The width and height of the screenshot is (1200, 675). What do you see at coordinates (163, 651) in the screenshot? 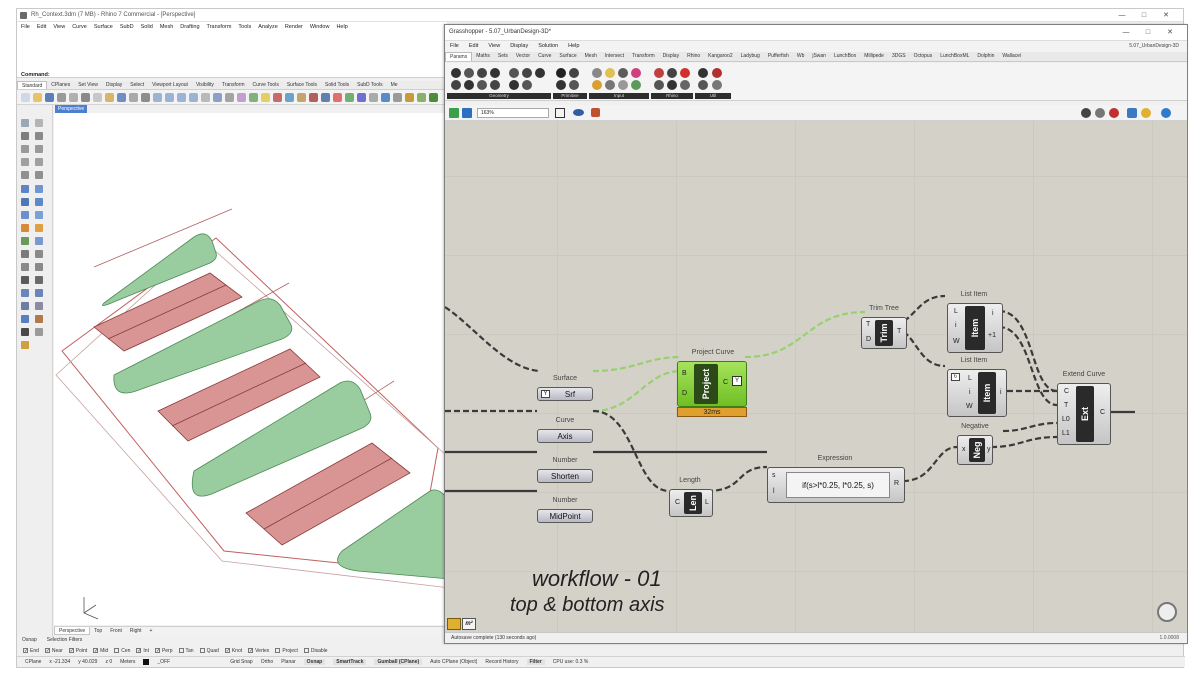
I see `osnap-perp: ✓ Perp` at bounding box center [163, 651].